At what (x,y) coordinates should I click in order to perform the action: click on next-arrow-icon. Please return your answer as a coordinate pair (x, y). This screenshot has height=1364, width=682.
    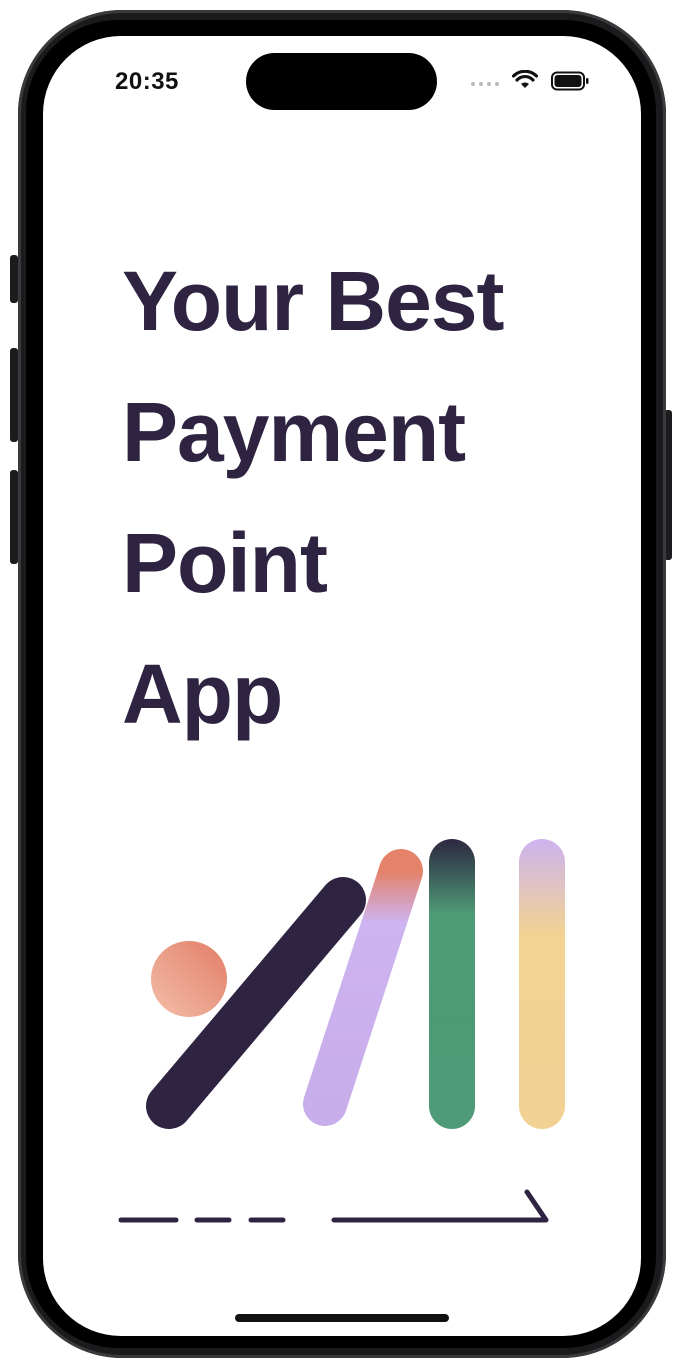
    Looking at the image, I should click on (440, 1206).